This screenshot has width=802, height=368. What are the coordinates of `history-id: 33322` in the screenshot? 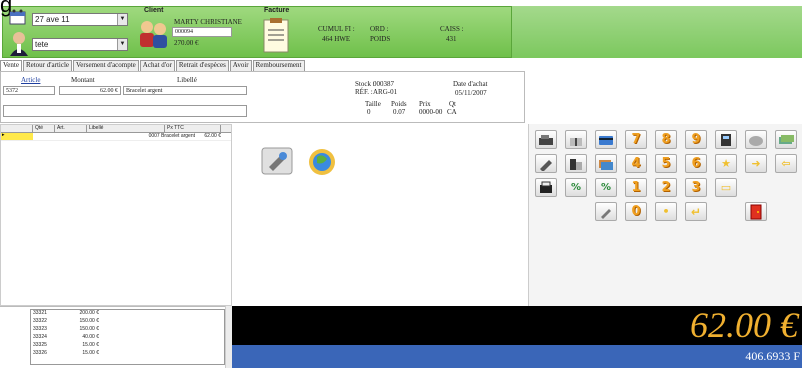 It's located at (40, 321).